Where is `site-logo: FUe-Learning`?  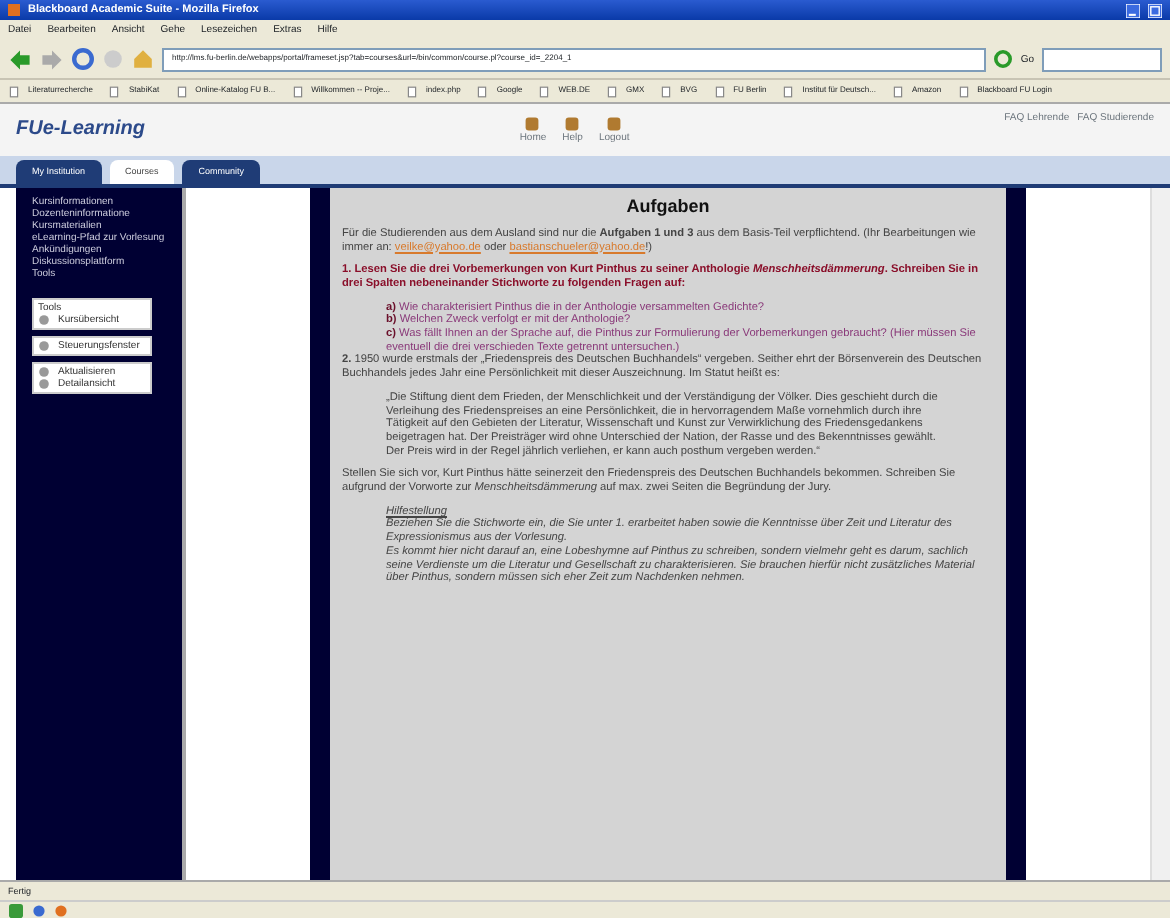 site-logo: FUe-Learning is located at coordinates (80, 130).